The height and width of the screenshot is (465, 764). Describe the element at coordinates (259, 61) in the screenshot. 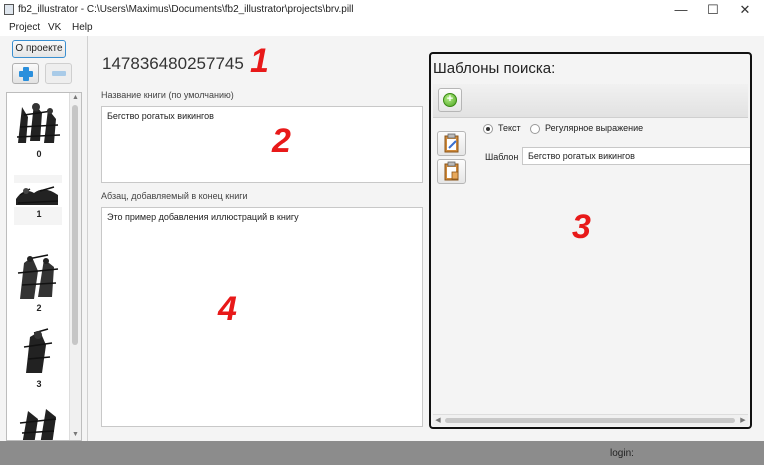

I see `annotation-marker-1: 1` at that location.